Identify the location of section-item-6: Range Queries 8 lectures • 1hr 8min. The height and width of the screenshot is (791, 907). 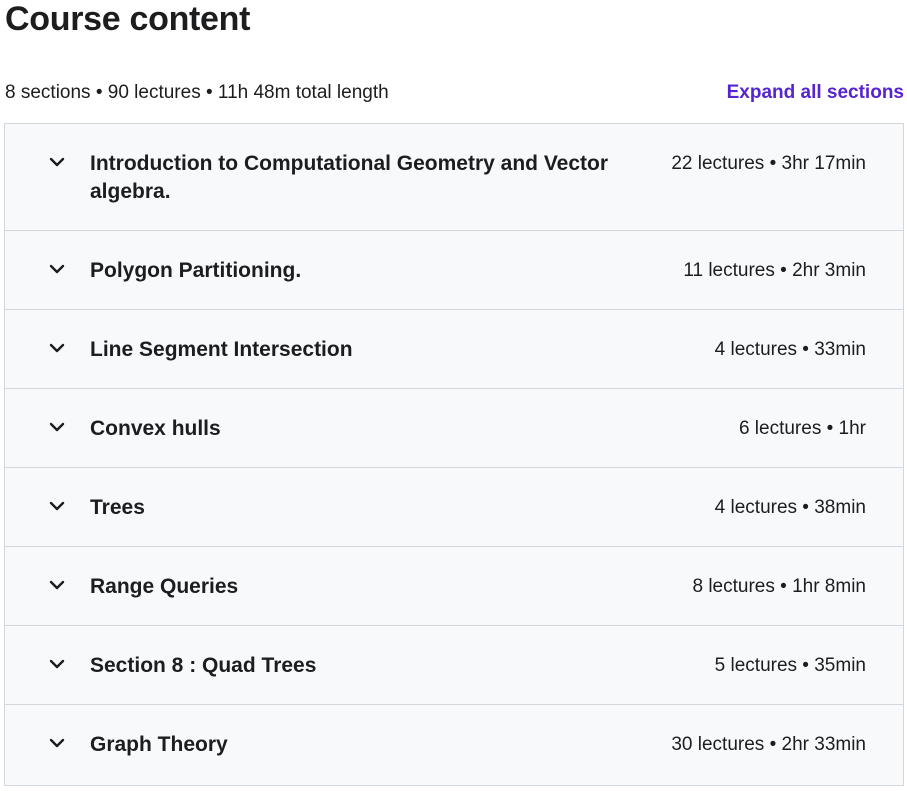
(454, 586).